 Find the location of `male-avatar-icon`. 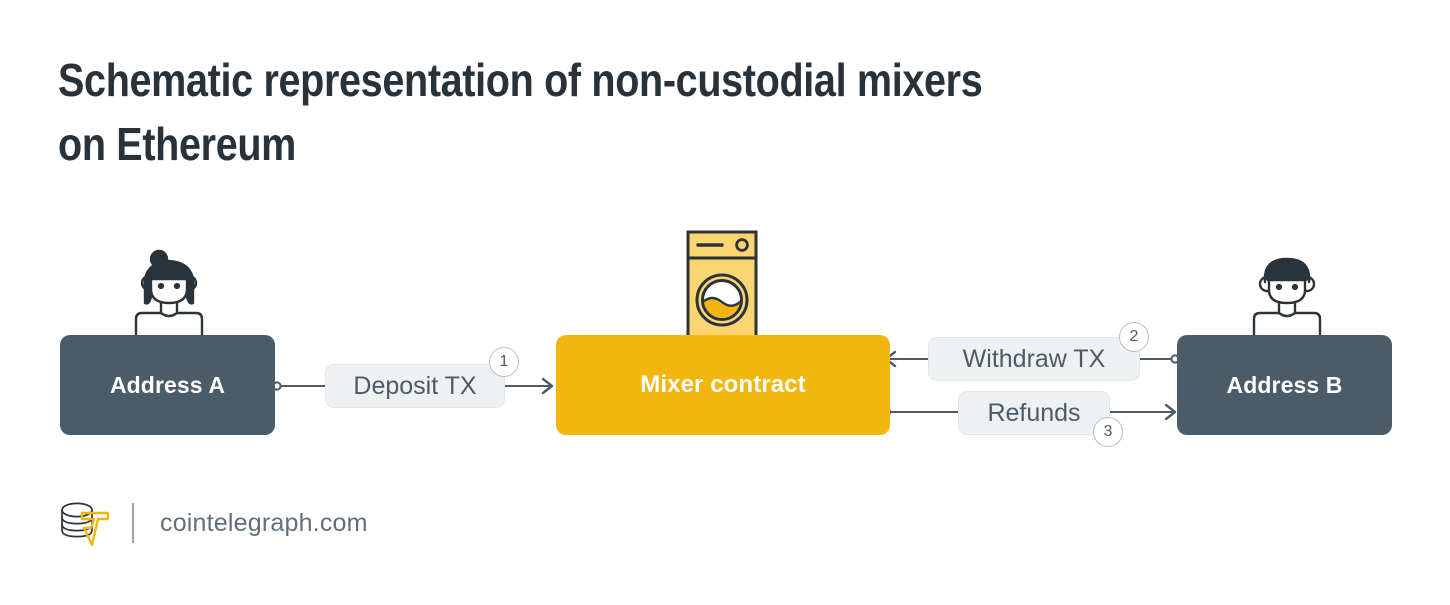

male-avatar-icon is located at coordinates (1287, 296).